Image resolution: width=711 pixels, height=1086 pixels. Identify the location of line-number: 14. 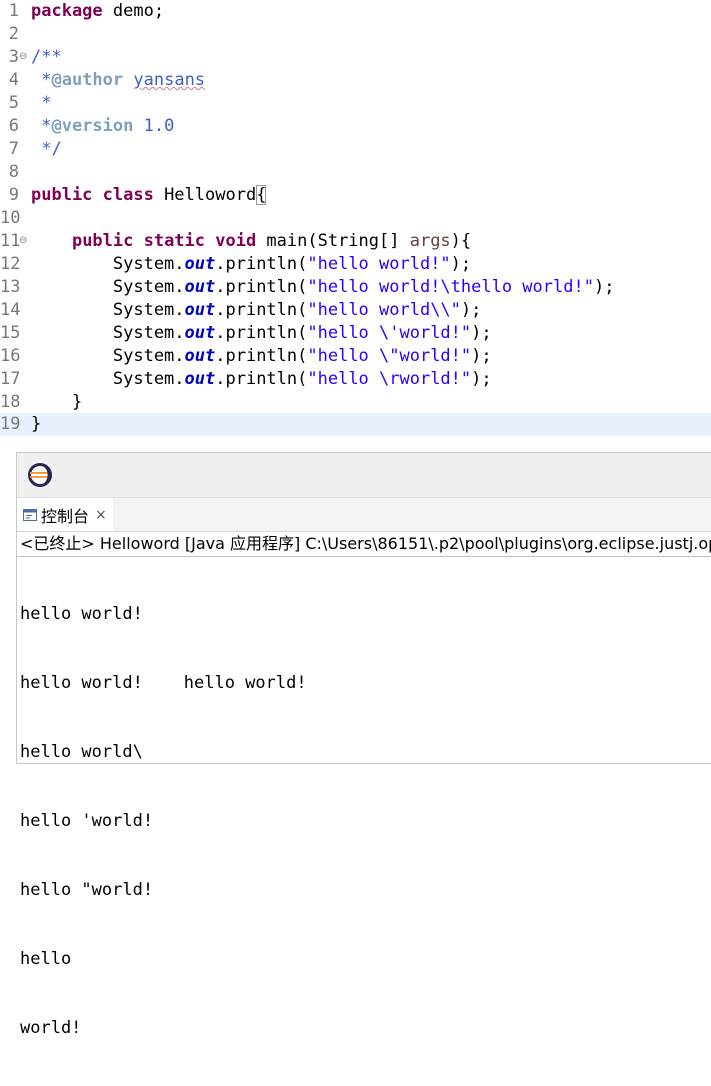
(10, 310).